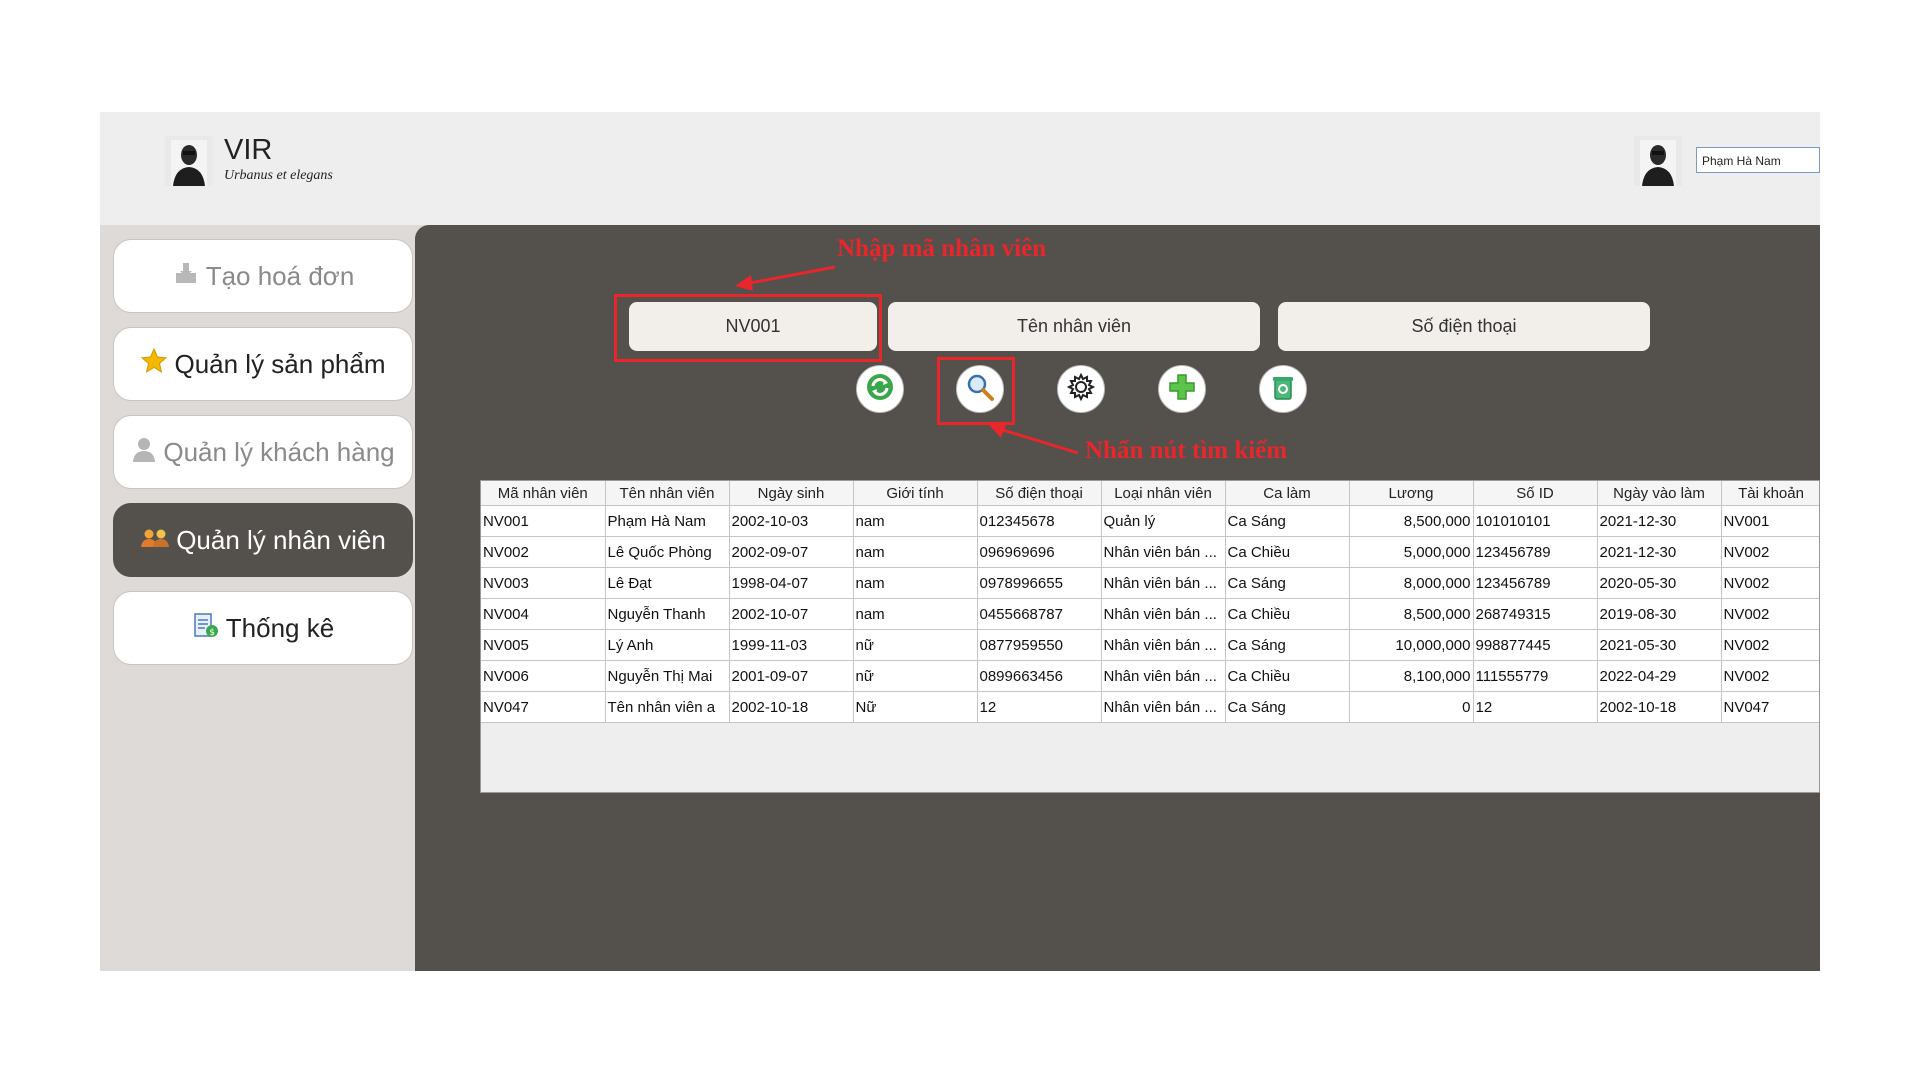 The image size is (1920, 1080). Describe the element at coordinates (1039, 583) in the screenshot. I see `table-cell: 0978996655` at that location.